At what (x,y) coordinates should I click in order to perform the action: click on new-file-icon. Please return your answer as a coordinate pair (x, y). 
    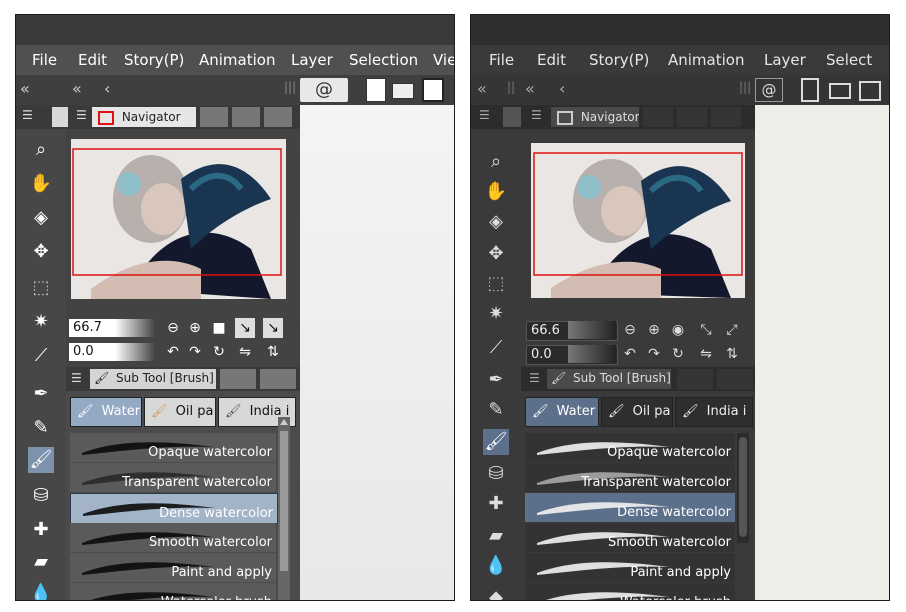
    Looking at the image, I should click on (376, 90).